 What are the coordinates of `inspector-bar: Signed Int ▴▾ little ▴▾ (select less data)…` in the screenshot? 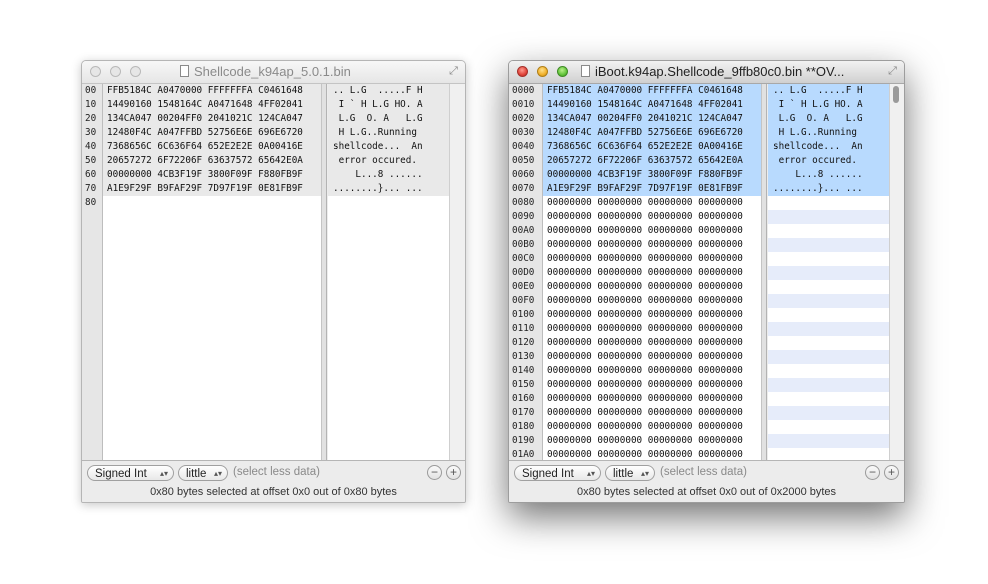 It's located at (706, 481).